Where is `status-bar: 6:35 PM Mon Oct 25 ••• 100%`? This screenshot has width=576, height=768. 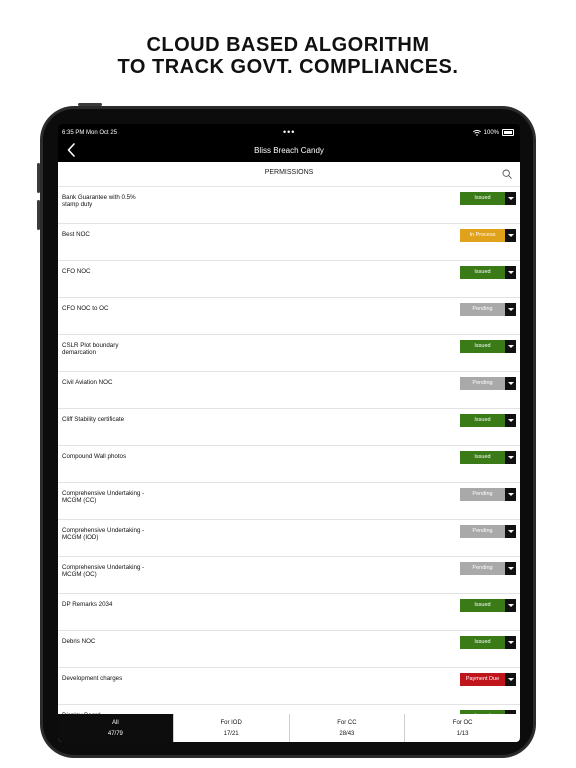
status-bar: 6:35 PM Mon Oct 25 ••• 100% is located at coordinates (289, 133).